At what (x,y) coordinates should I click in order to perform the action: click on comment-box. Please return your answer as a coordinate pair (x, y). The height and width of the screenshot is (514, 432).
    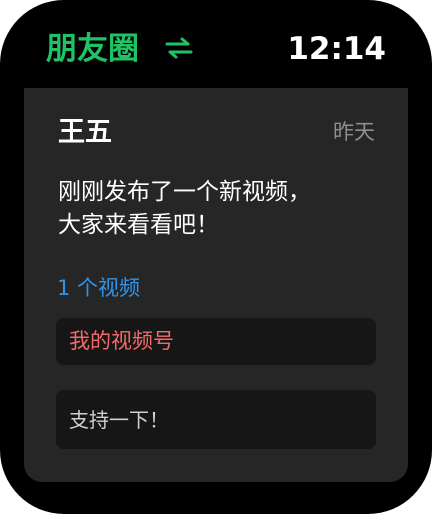
    Looking at the image, I should click on (216, 419).